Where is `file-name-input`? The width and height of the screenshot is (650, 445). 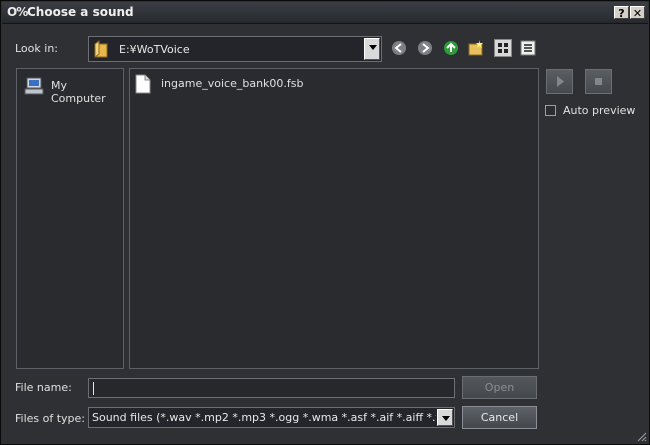
file-name-input is located at coordinates (271, 388).